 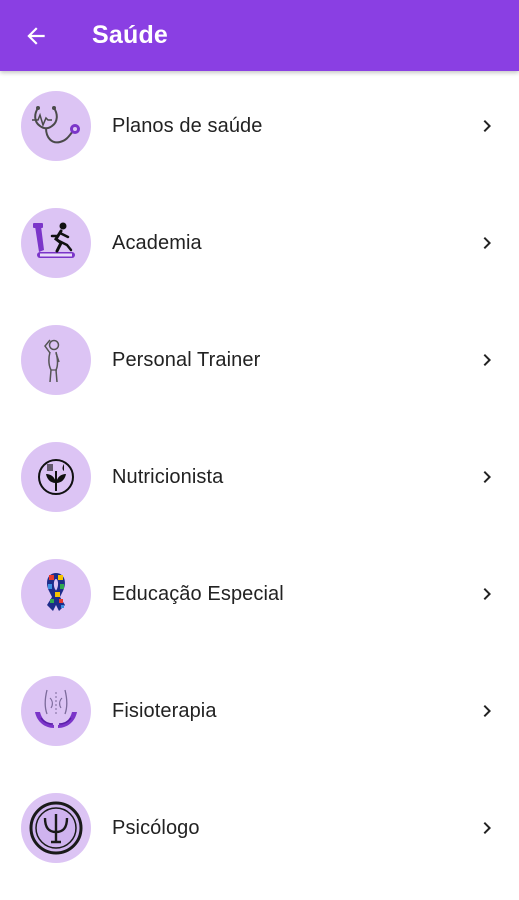 I want to click on puzzle-ribbon-icon, so click(x=56, y=592).